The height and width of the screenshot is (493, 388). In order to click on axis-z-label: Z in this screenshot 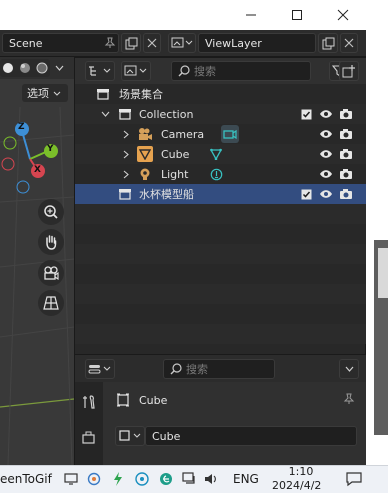, I will do `click(21, 127)`.